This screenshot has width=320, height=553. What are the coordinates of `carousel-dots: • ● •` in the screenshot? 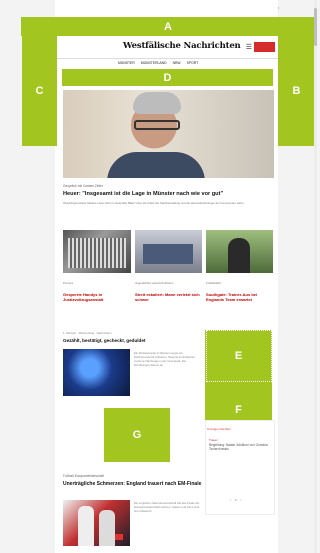 It's located at (236, 499).